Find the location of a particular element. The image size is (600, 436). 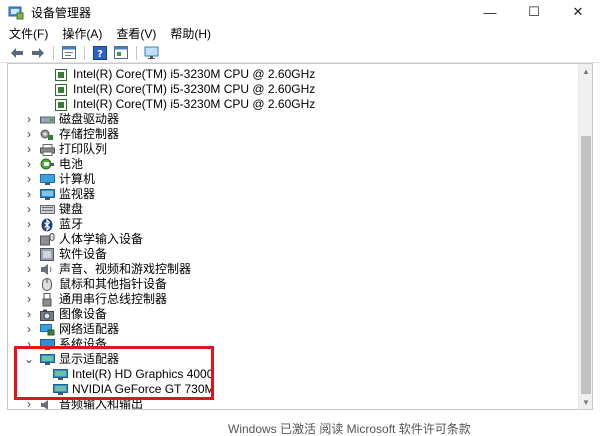

audio-io-icon is located at coordinates (47, 403).